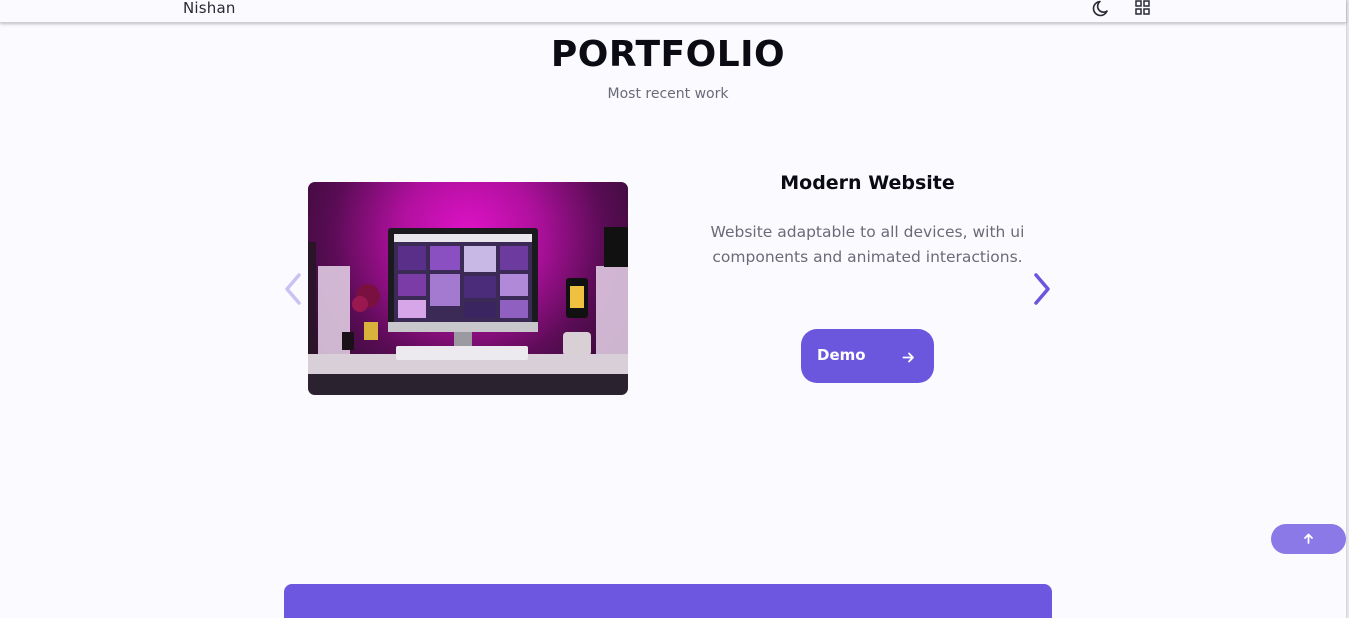 This screenshot has height=618, width=1349. What do you see at coordinates (209, 8) in the screenshot?
I see `logo-link: Nishan` at bounding box center [209, 8].